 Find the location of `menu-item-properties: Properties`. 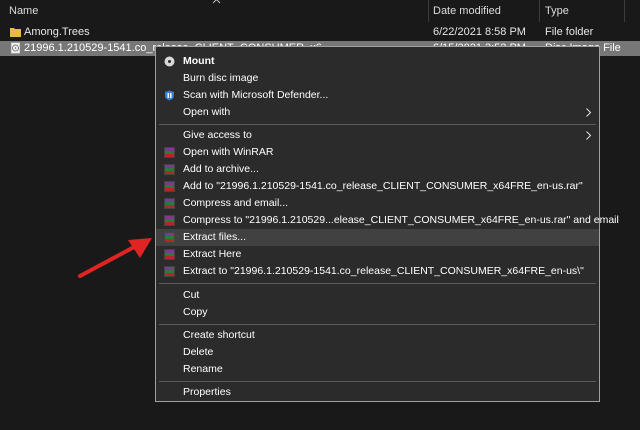

menu-item-properties: Properties is located at coordinates (377, 392).